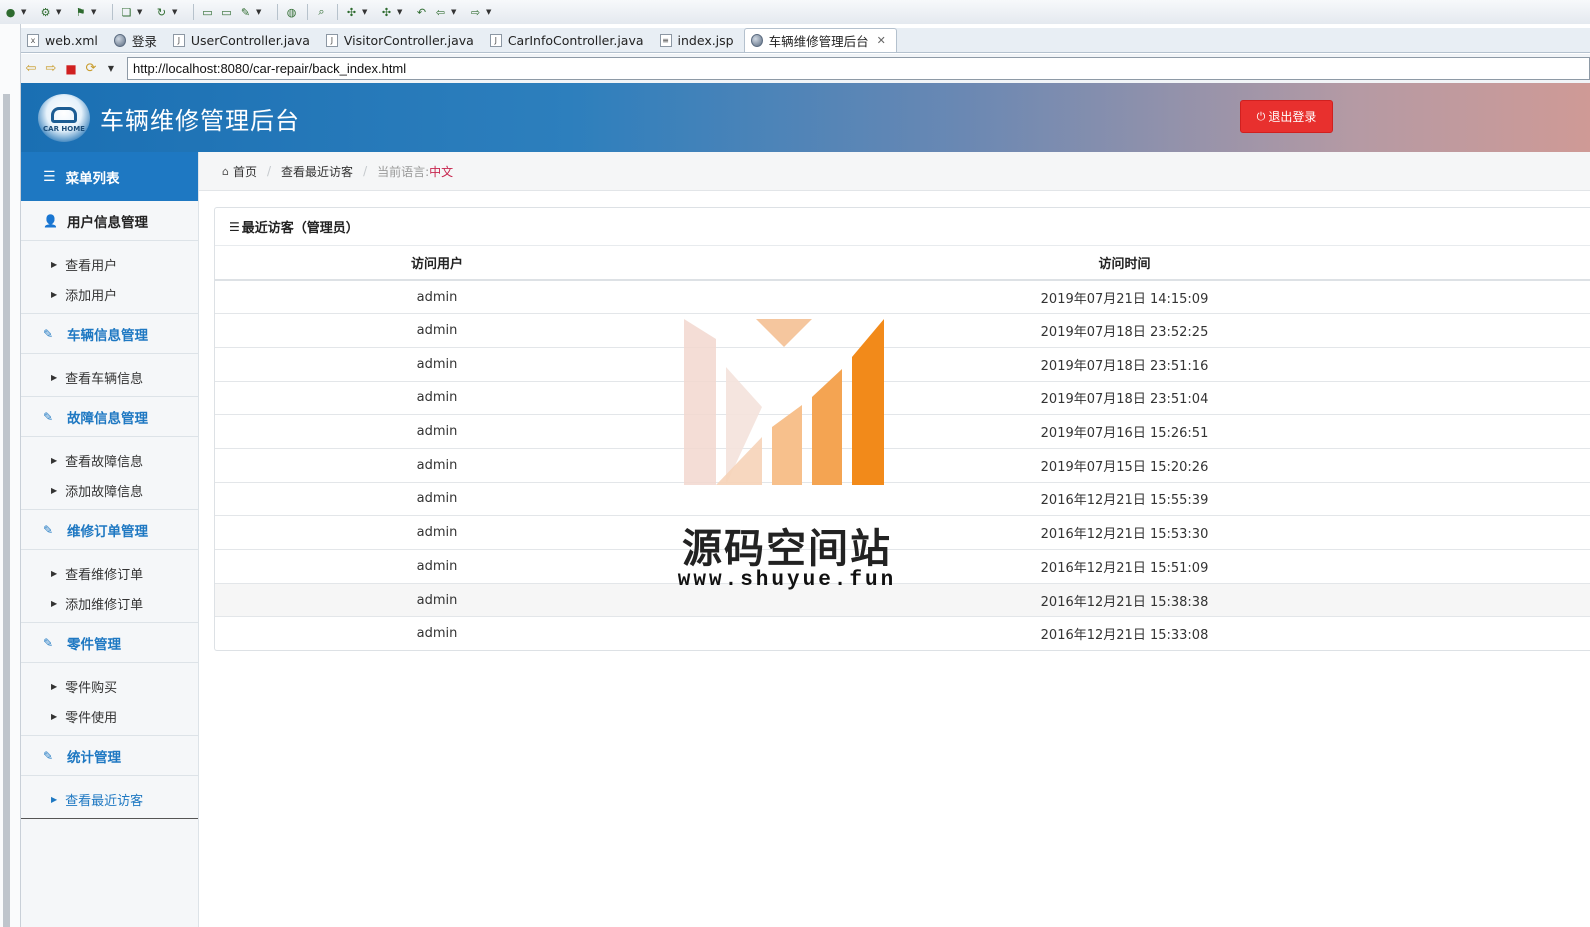 The image size is (1590, 927). I want to click on item-label: 查看用户, so click(91, 266).